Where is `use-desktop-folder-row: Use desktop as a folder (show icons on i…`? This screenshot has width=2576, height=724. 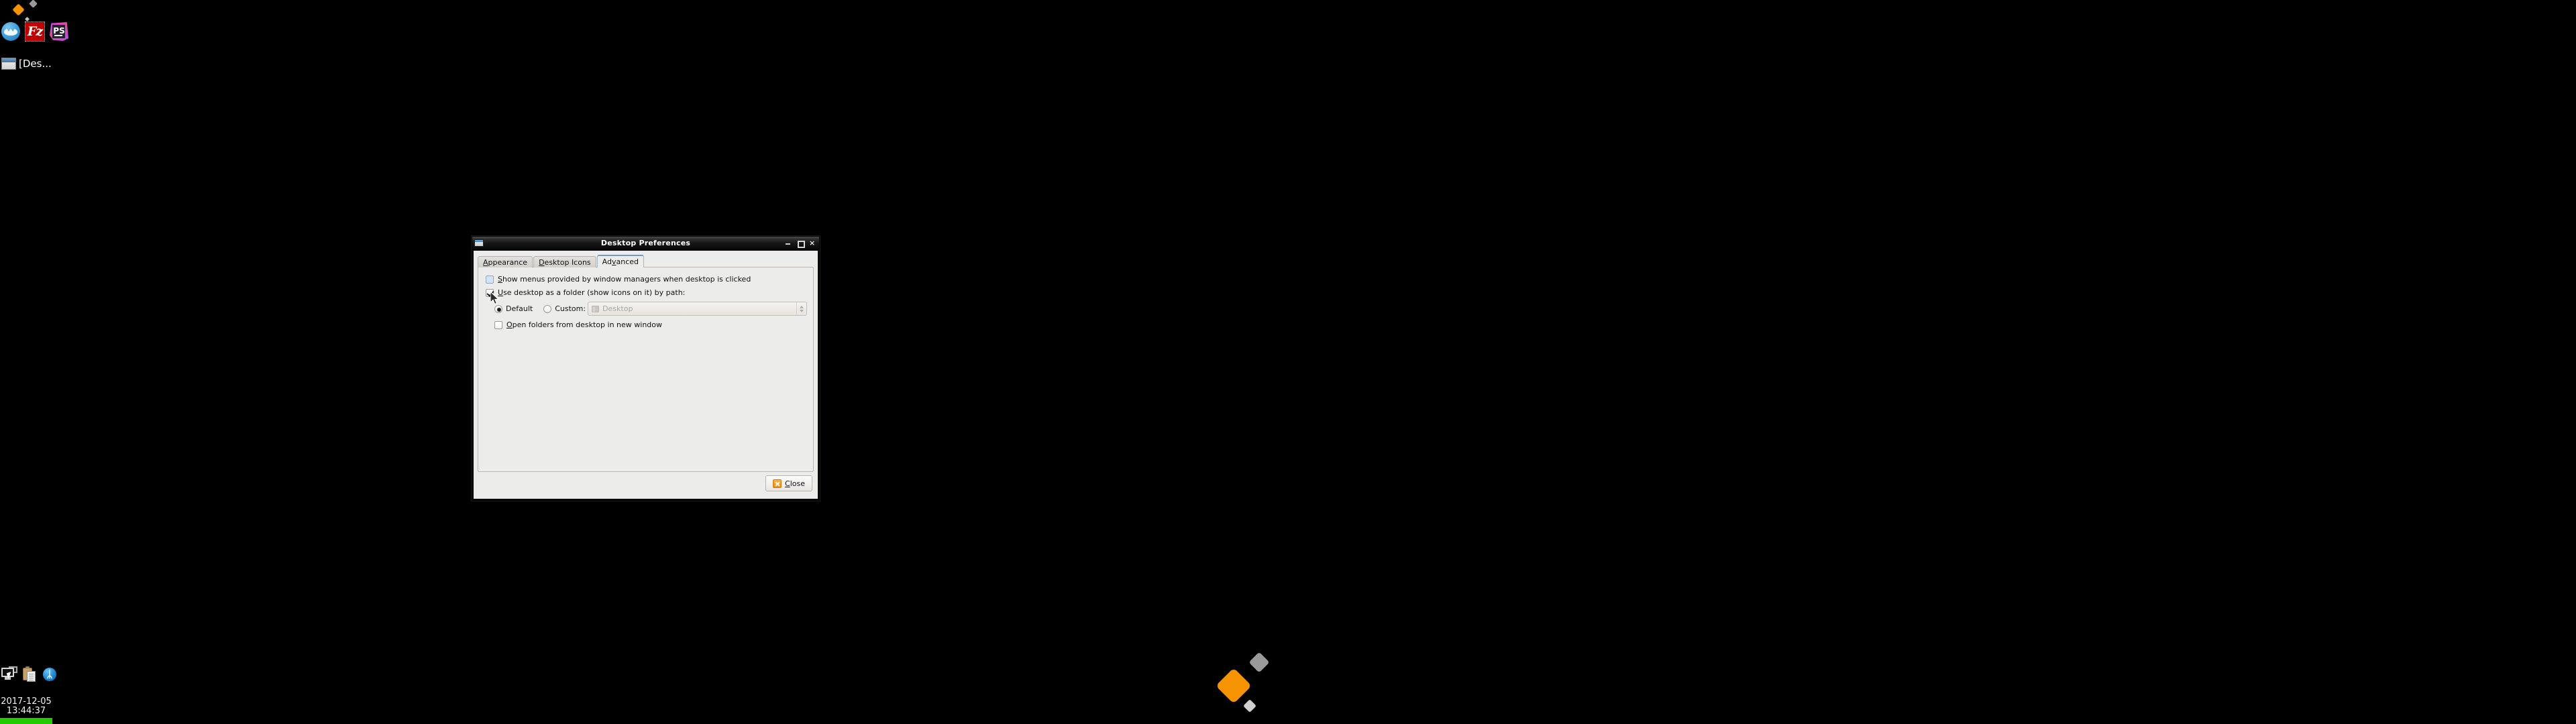
use-desktop-folder-row: Use desktop as a folder (show icons on i… is located at coordinates (646, 292).